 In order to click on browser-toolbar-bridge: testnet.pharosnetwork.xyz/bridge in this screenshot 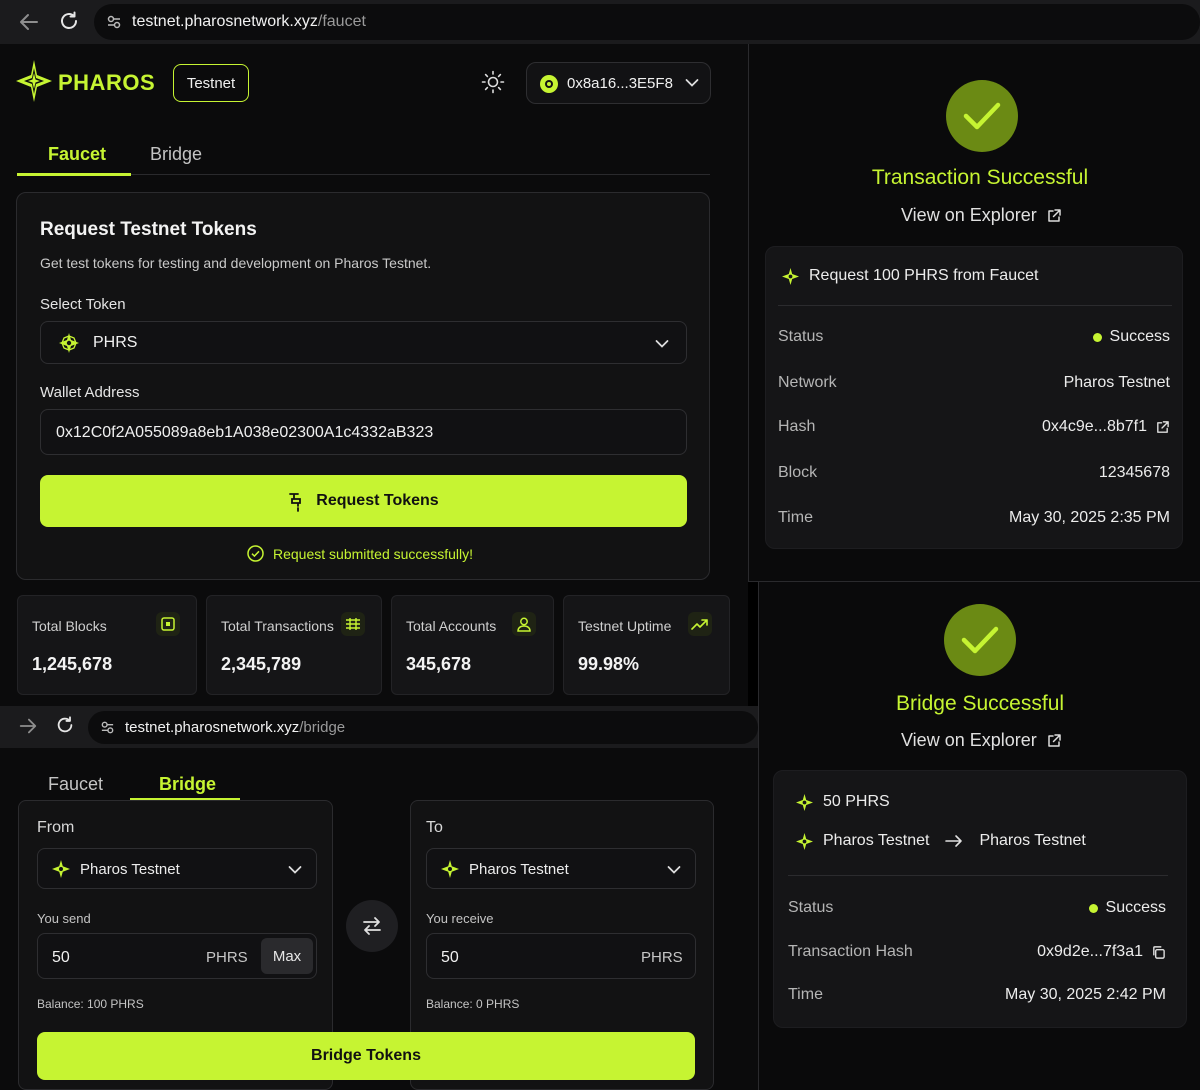, I will do `click(379, 727)`.